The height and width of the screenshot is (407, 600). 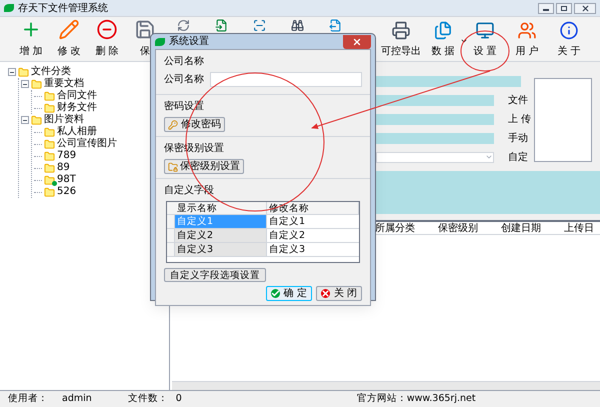 What do you see at coordinates (189, 41) in the screenshot?
I see `dialog-title: 系统设置` at bounding box center [189, 41].